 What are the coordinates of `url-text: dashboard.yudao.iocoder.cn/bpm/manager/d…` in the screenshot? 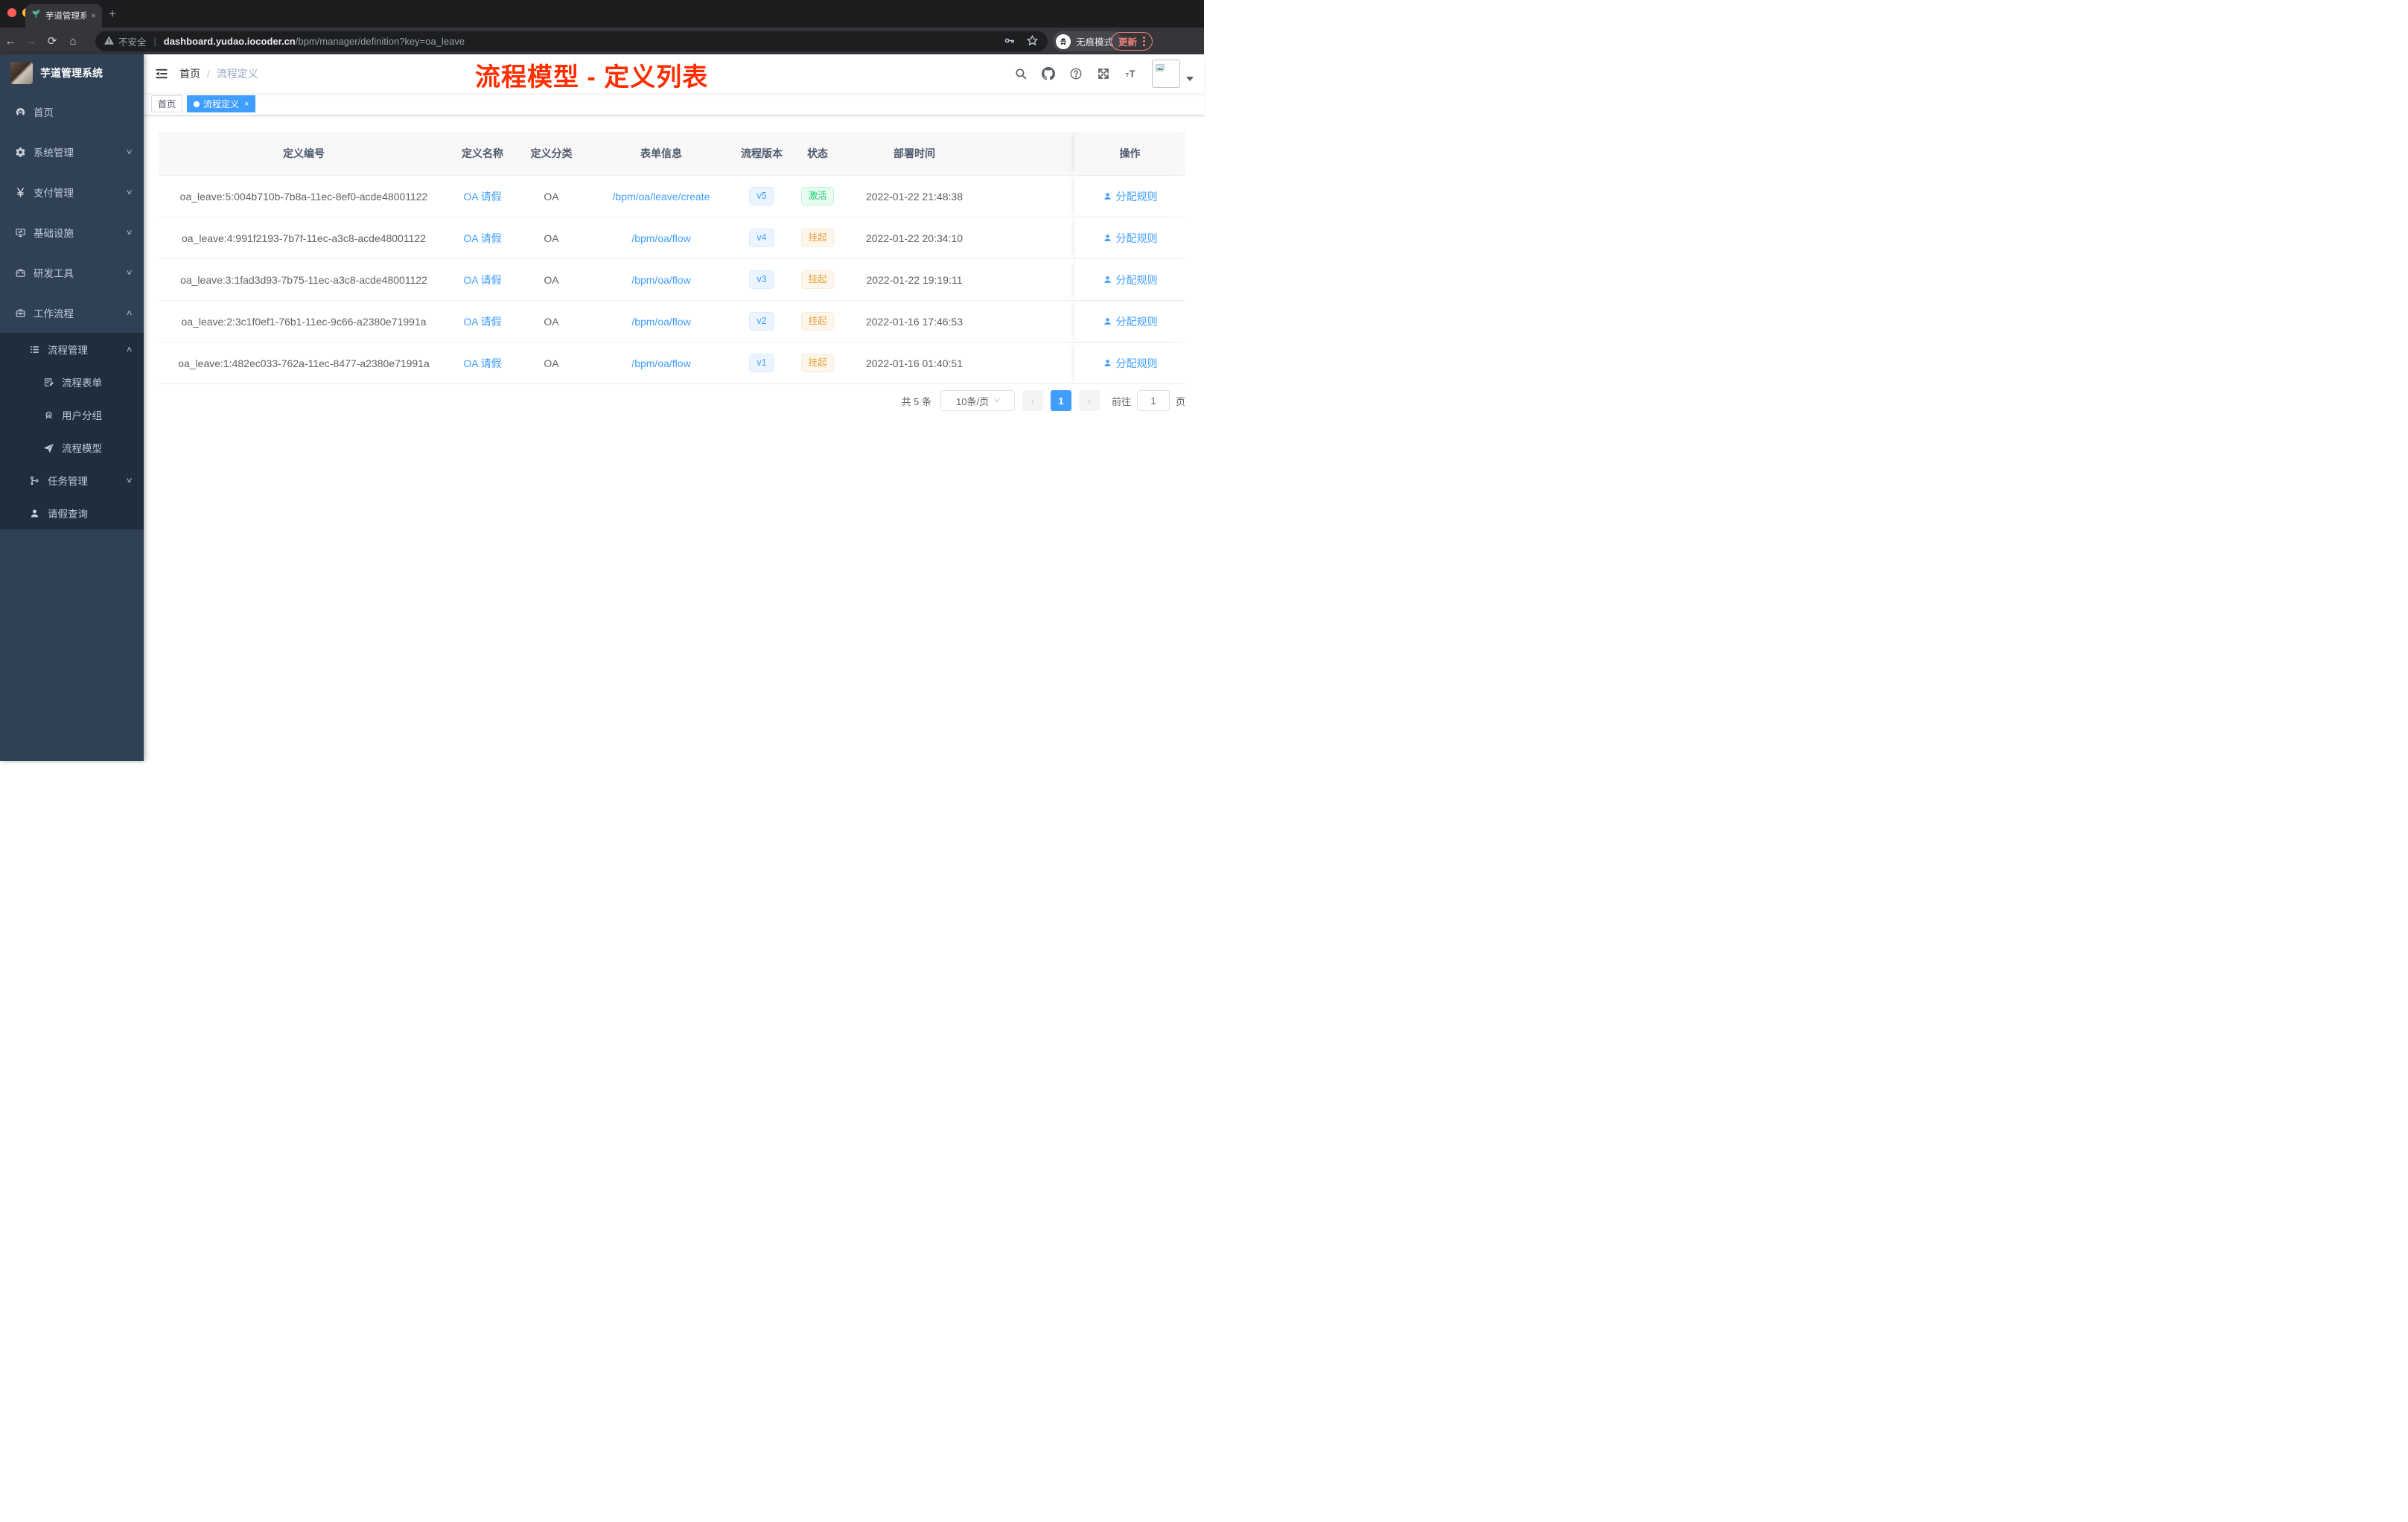 It's located at (580, 41).